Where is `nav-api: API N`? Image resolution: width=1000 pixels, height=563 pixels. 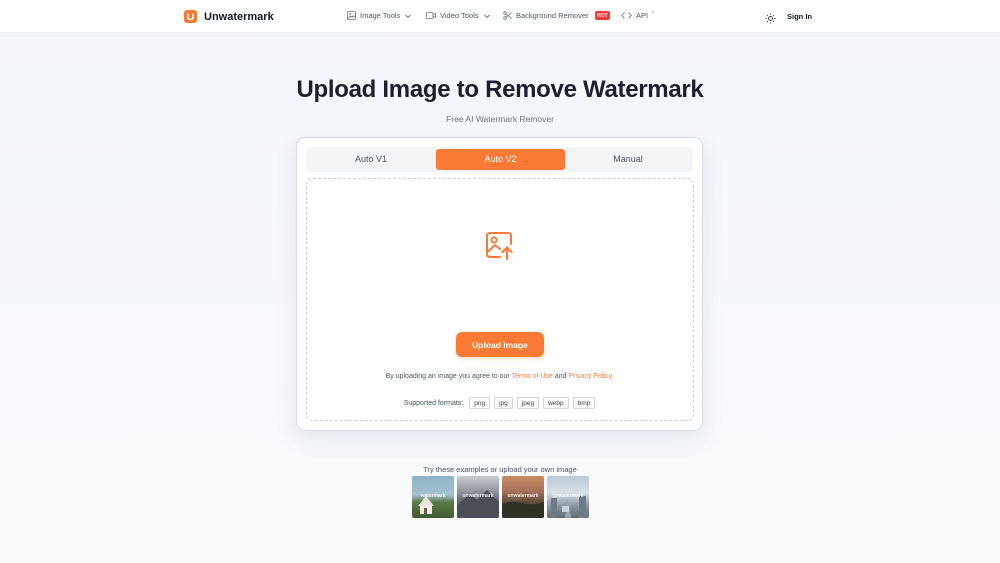
nav-api: API N is located at coordinates (637, 14).